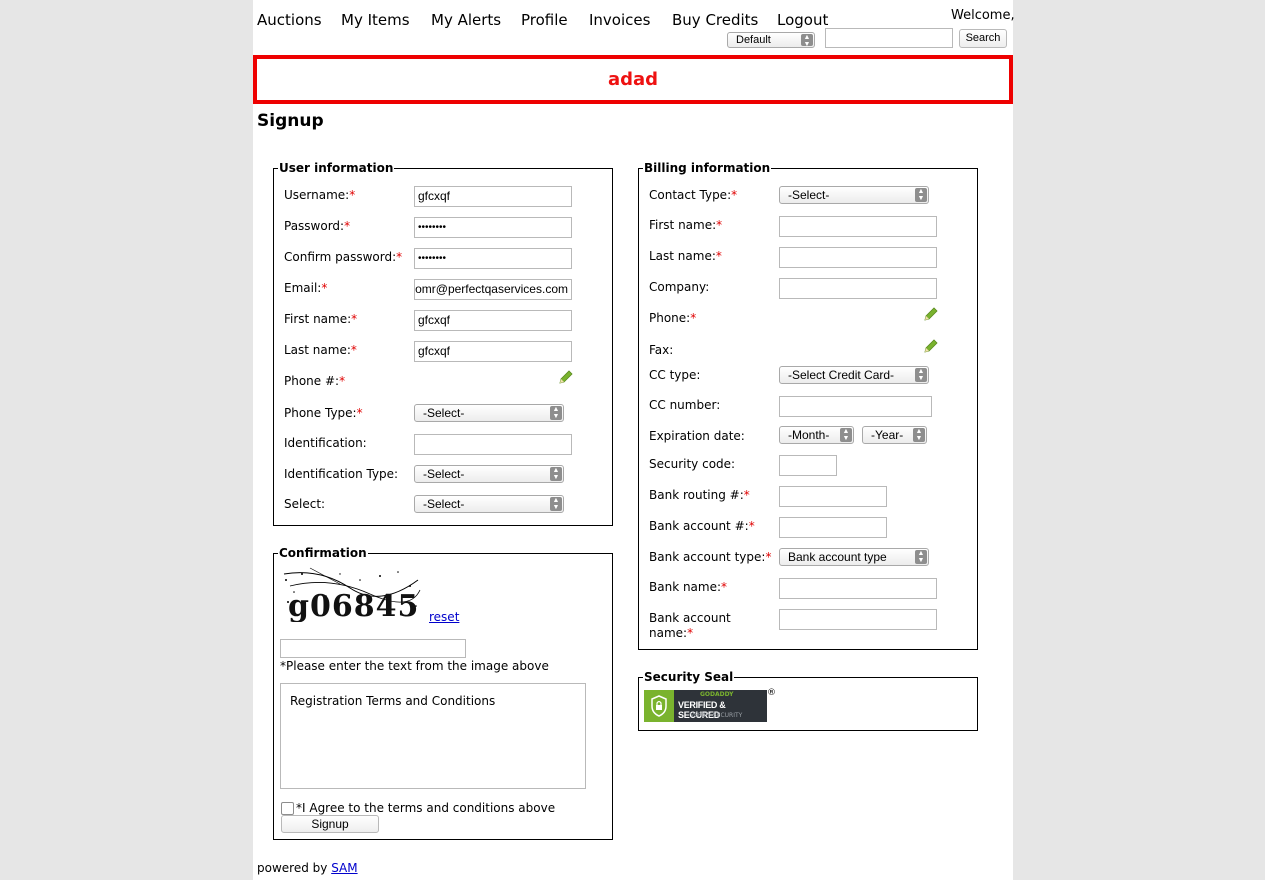 The width and height of the screenshot is (1265, 880). I want to click on expiration-year-value: -Year-, so click(887, 435).